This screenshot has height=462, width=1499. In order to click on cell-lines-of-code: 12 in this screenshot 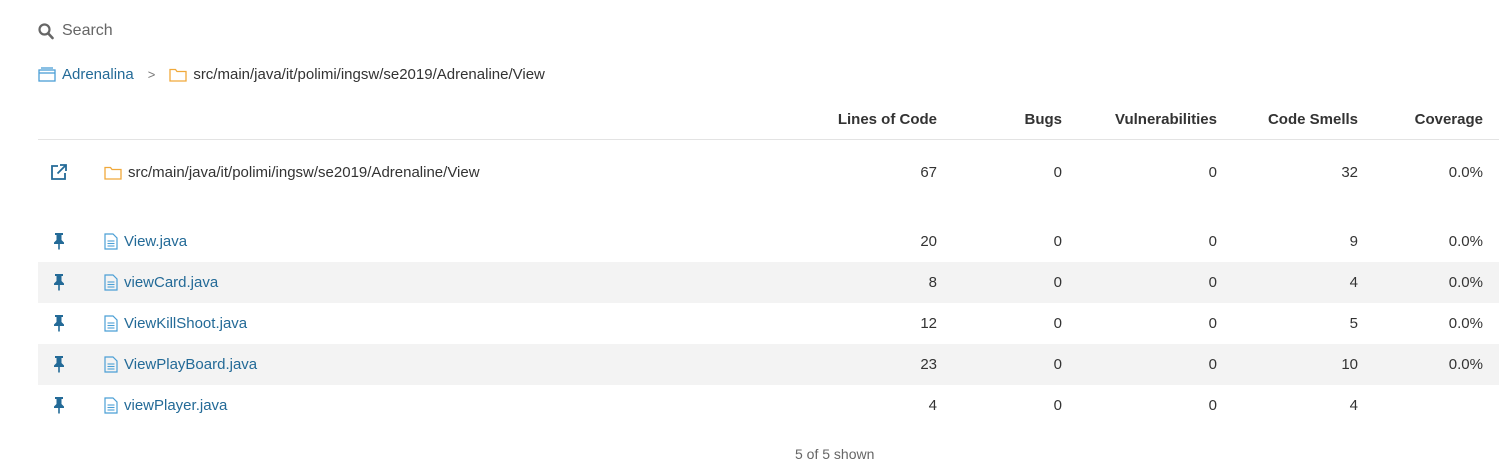, I will do `click(928, 323)`.